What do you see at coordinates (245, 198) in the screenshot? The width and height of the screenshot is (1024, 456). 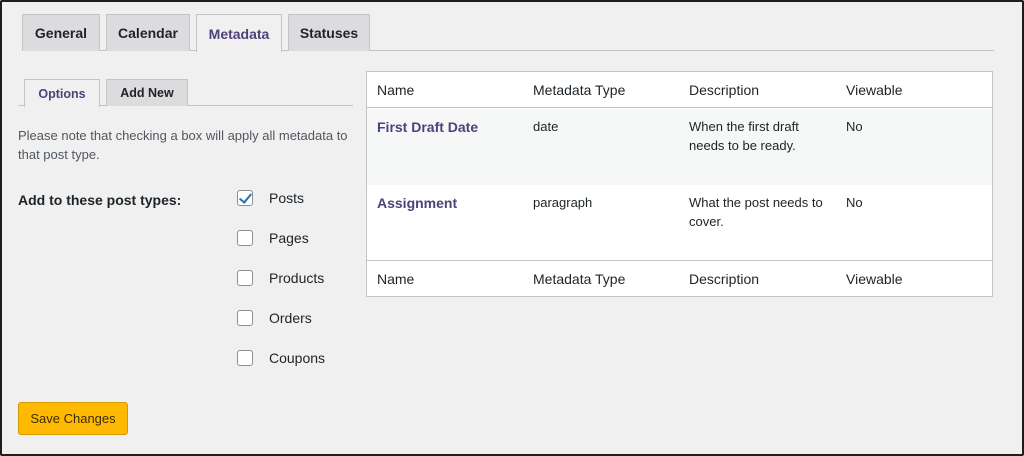 I see `posts-checkbox` at bounding box center [245, 198].